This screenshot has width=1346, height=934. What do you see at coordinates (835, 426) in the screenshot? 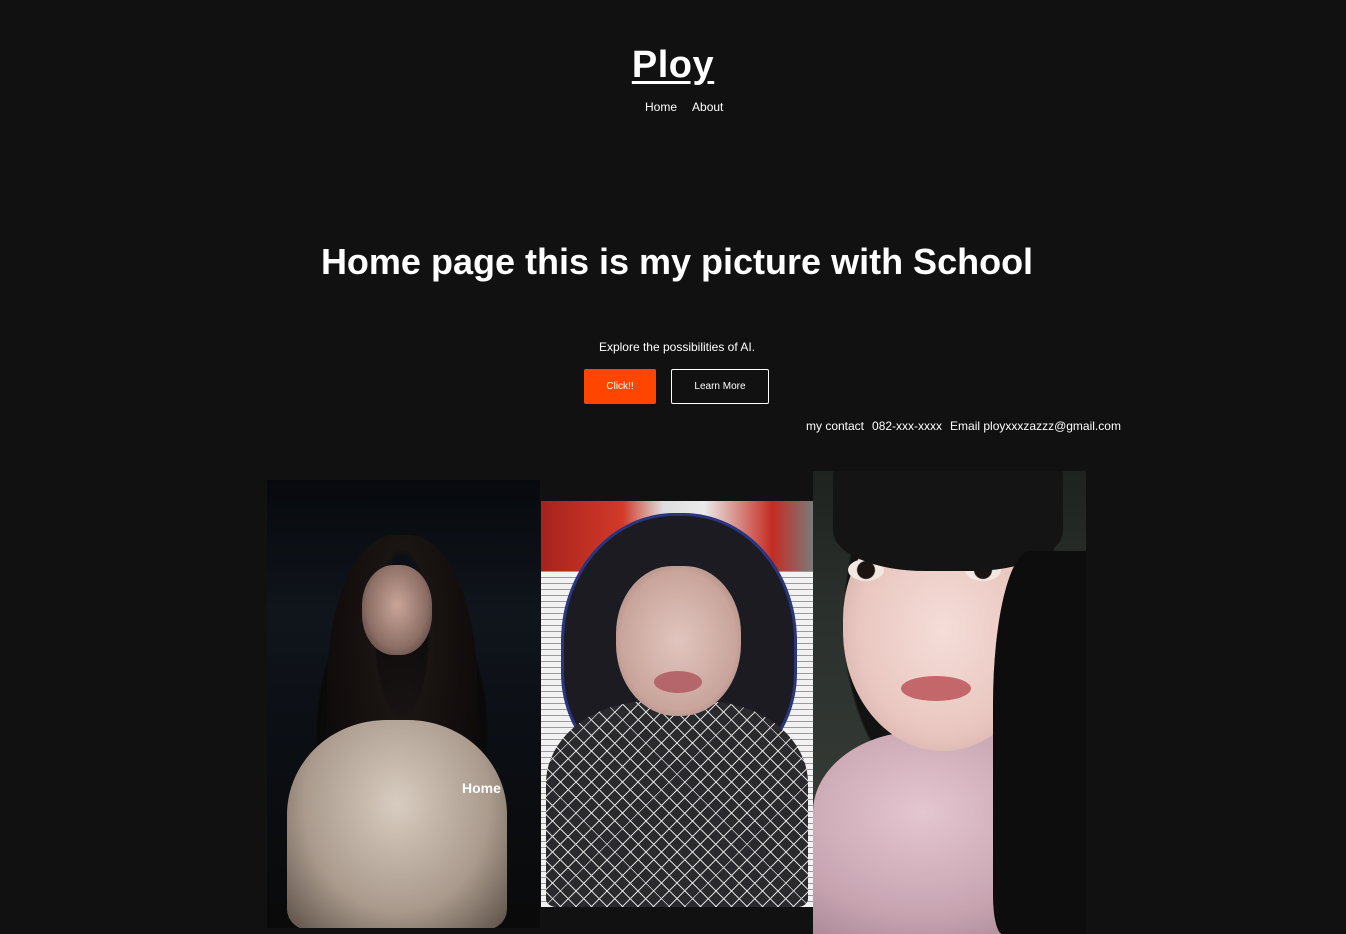
I see `contact-label: my contact` at bounding box center [835, 426].